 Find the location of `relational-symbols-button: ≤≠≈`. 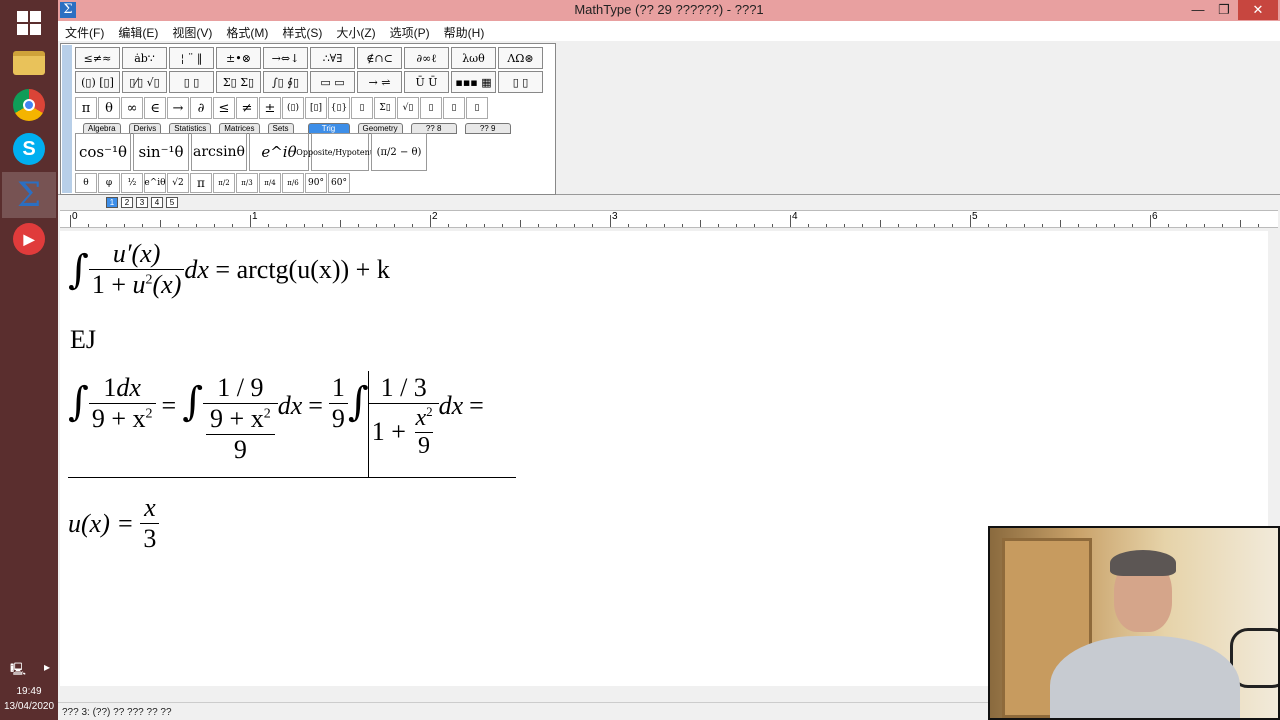

relational-symbols-button: ≤≠≈ is located at coordinates (97, 58).